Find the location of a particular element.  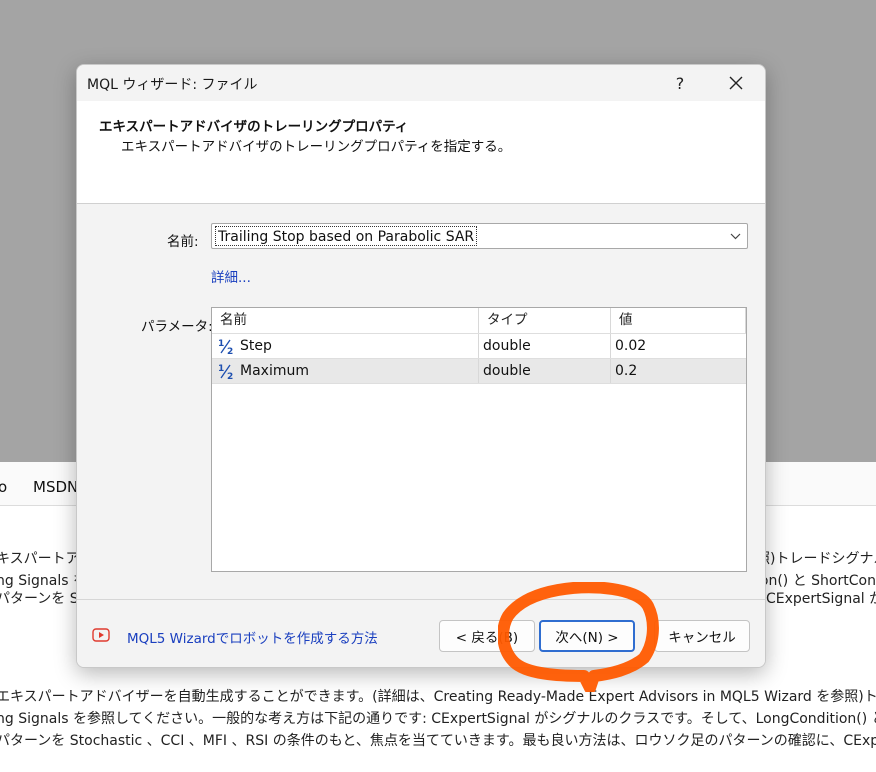

param-name: Step is located at coordinates (256, 346).